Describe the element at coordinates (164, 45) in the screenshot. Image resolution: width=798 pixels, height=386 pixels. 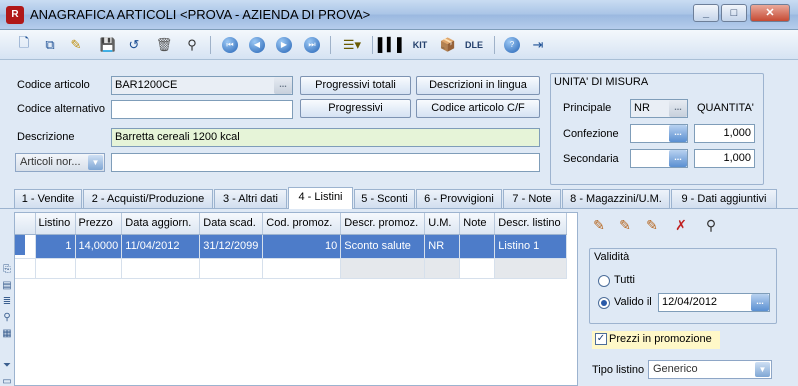
I see `delete-icon: 🗑` at that location.